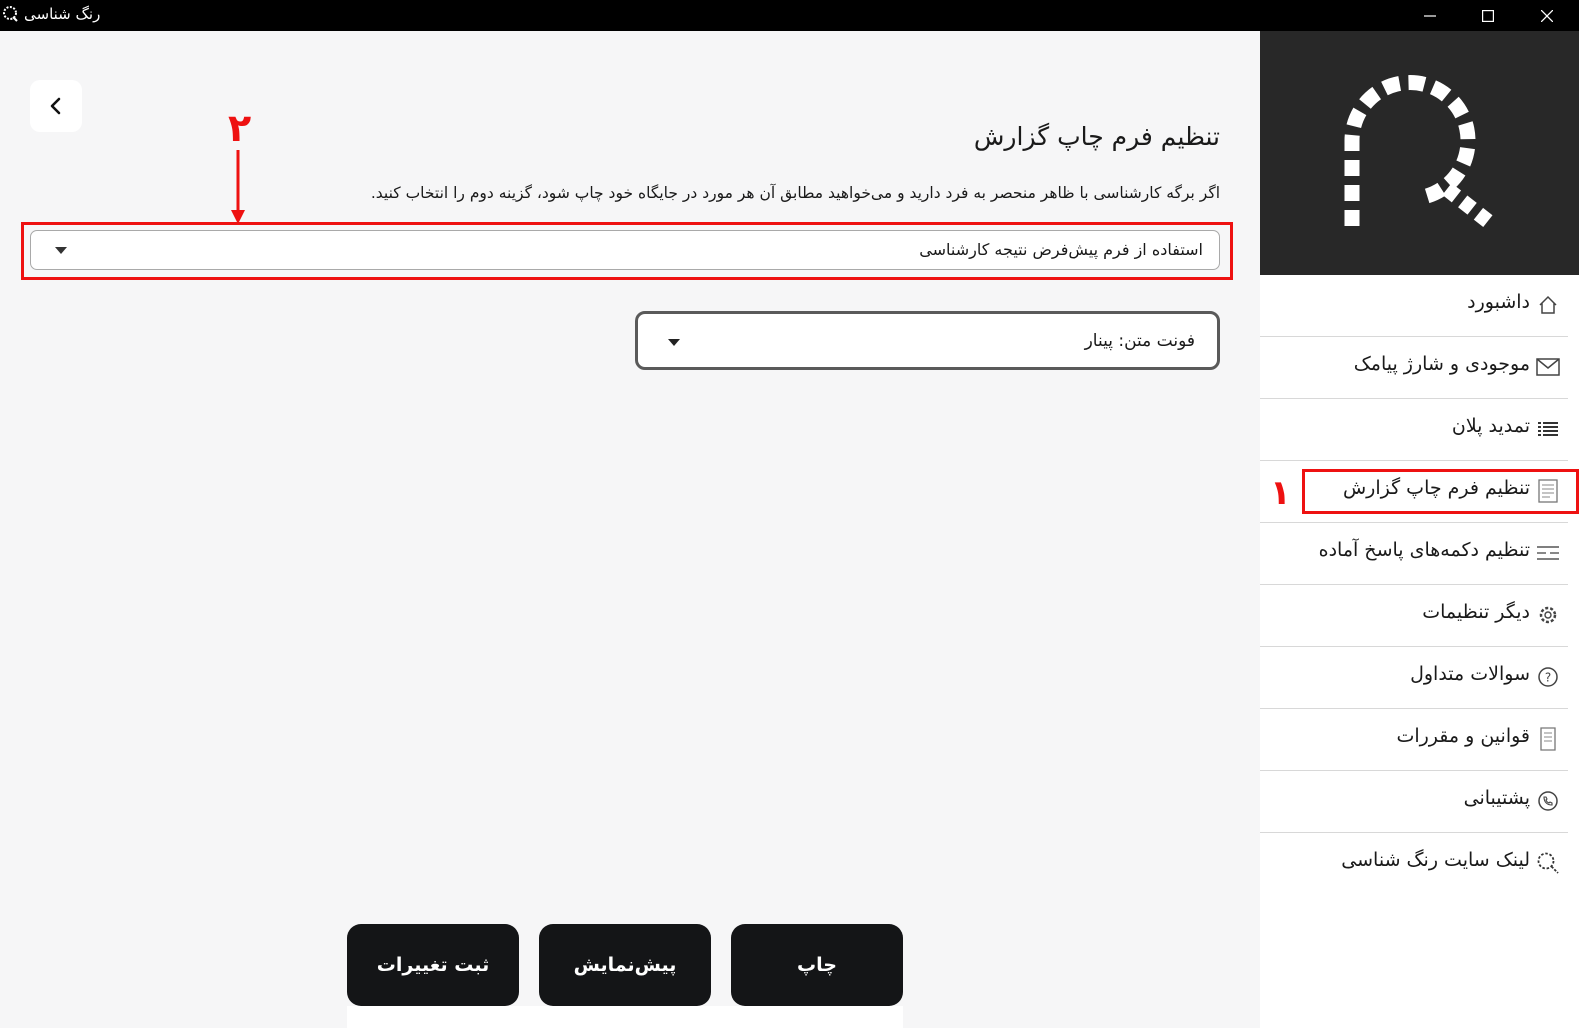 The image size is (1579, 1028). Describe the element at coordinates (1548, 801) in the screenshot. I see `phone-icon` at that location.